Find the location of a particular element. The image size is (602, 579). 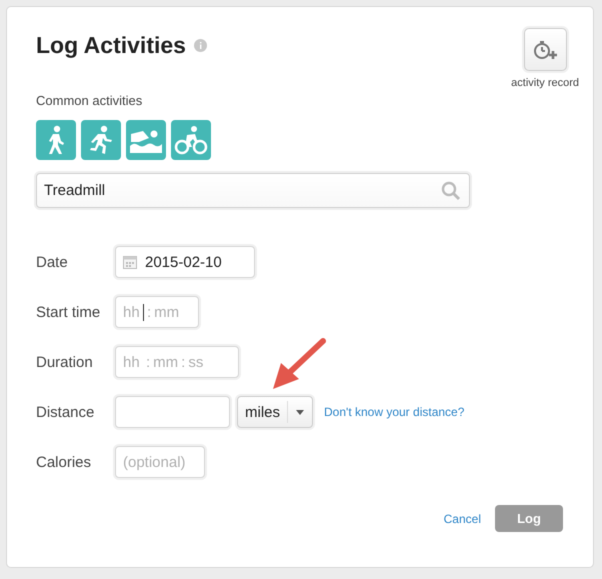

date-field: 2015-02-10 is located at coordinates (185, 262).